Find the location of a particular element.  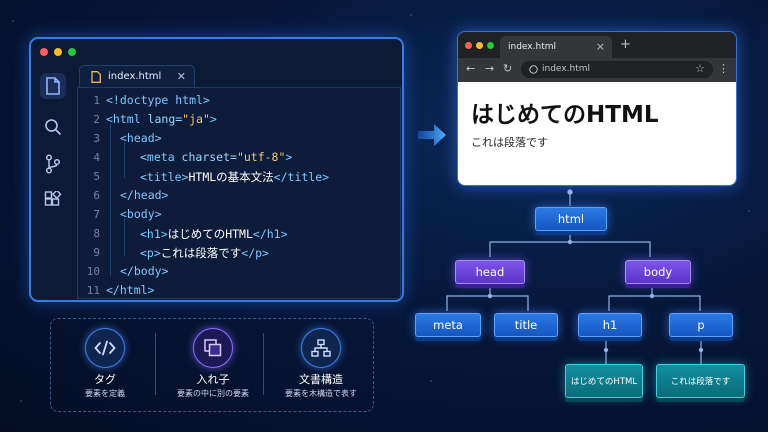

tree-node-title: title is located at coordinates (526, 325).